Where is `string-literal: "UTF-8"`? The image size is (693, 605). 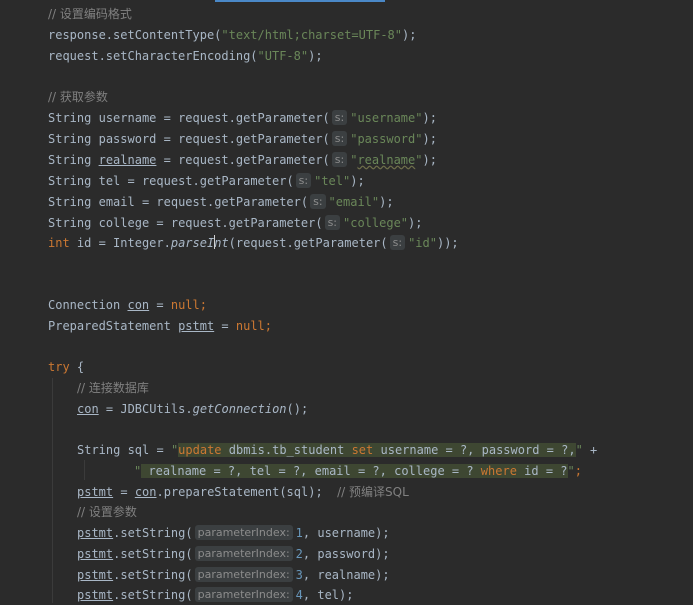
string-literal: "UTF-8" is located at coordinates (283, 56).